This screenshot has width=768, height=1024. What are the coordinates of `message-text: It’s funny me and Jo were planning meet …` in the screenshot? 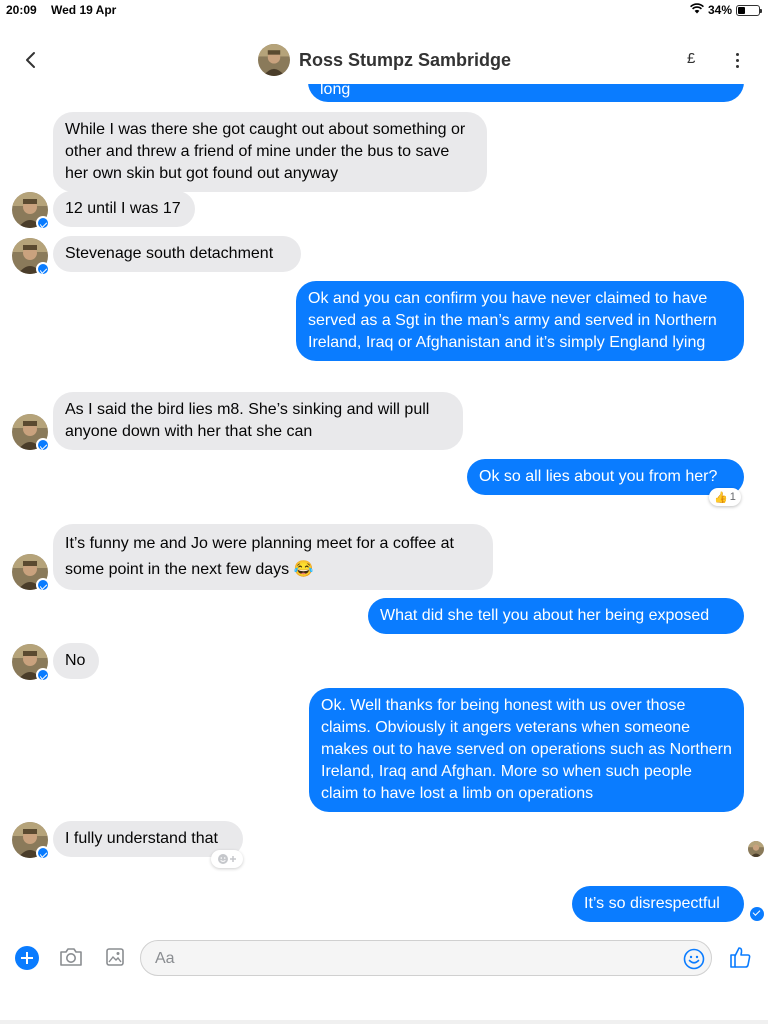 It's located at (259, 556).